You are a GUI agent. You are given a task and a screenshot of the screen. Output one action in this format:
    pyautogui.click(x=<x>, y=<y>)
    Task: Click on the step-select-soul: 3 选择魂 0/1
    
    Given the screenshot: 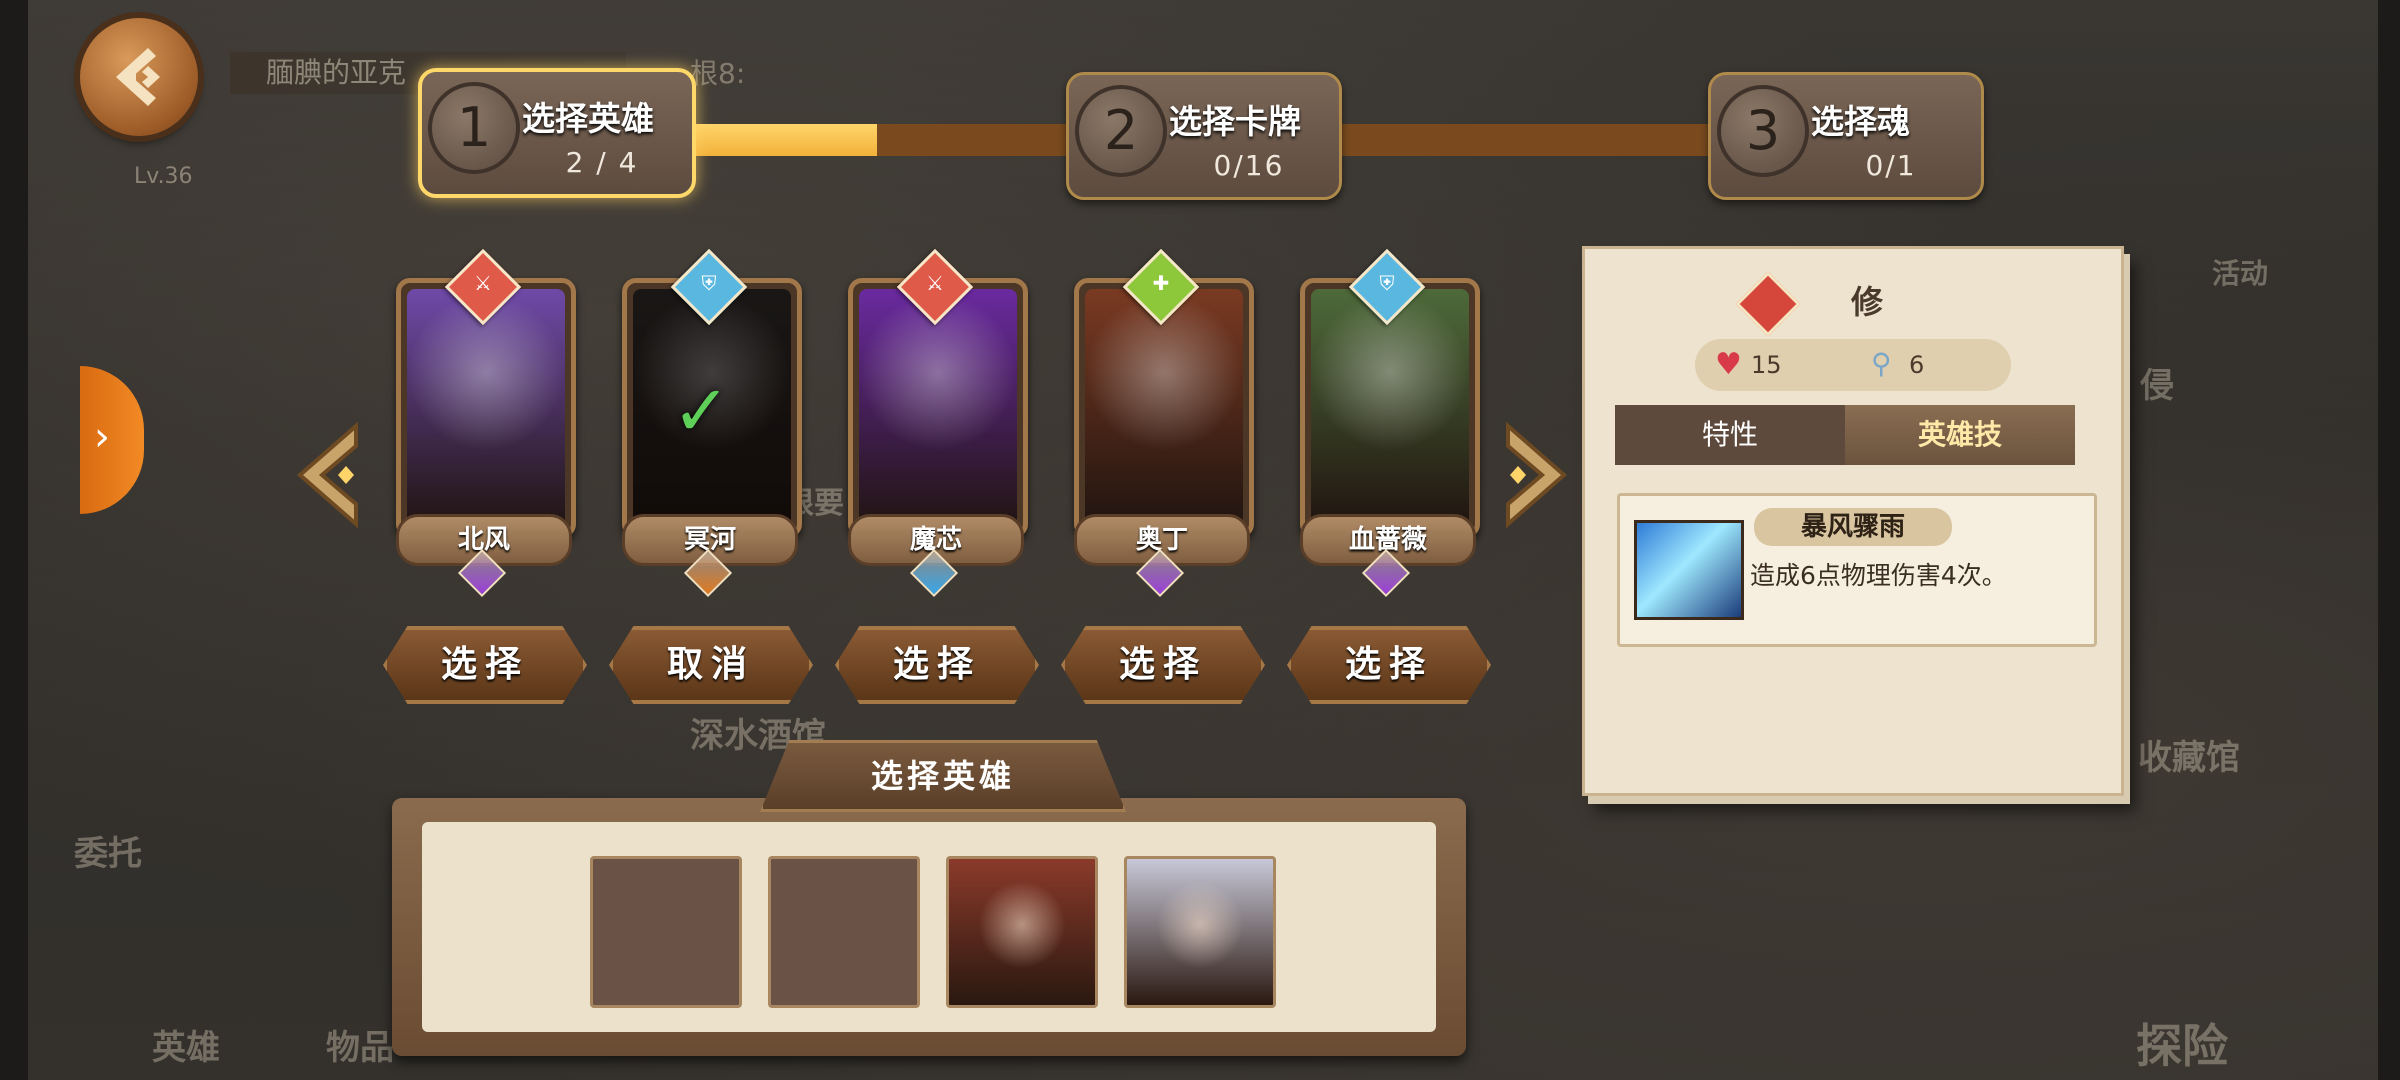 What is the action you would take?
    pyautogui.click(x=1846, y=136)
    